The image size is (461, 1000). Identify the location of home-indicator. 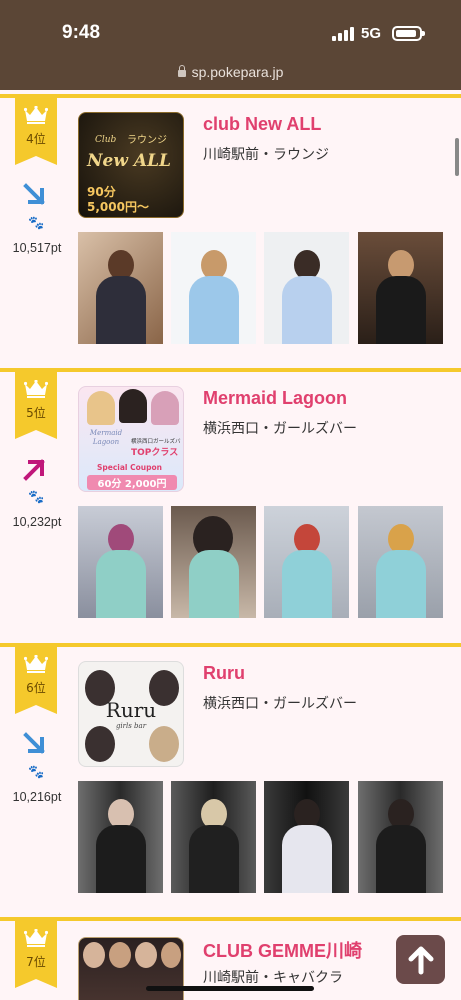
(230, 988).